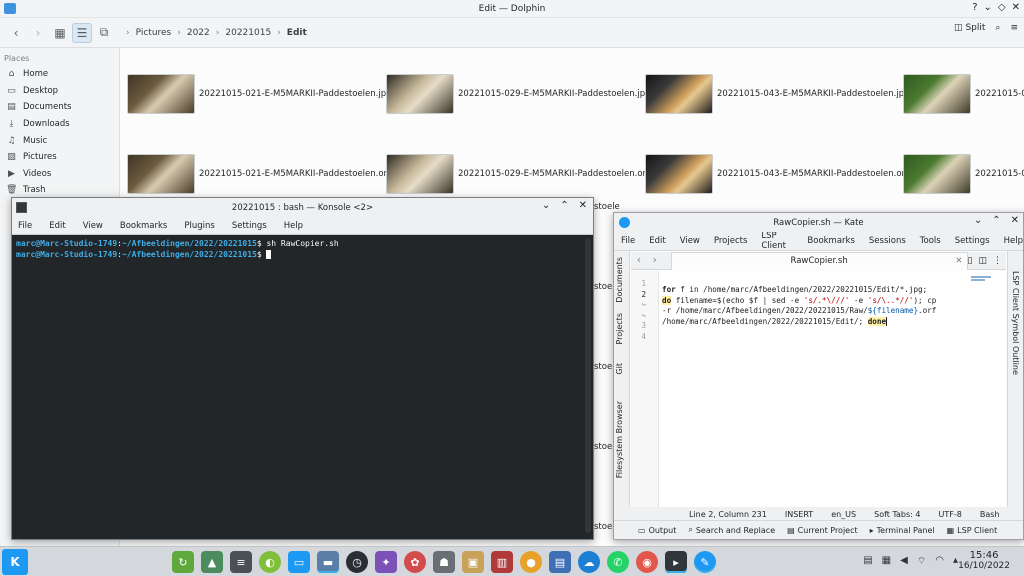  I want to click on maximize-icon: ◇, so click(1002, 7).